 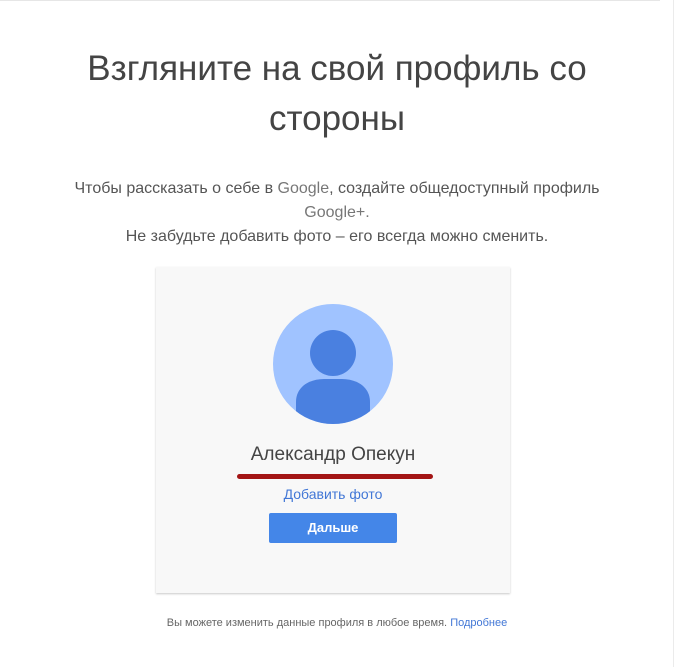 I want to click on intro-line-2: Google+., so click(x=337, y=212).